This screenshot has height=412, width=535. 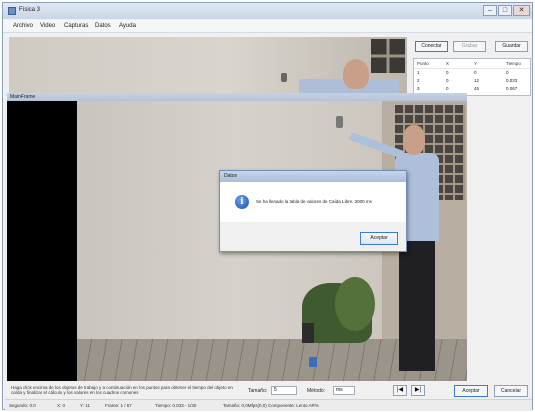 What do you see at coordinates (476, 80) in the screenshot?
I see `table-cell: 12` at bounding box center [476, 80].